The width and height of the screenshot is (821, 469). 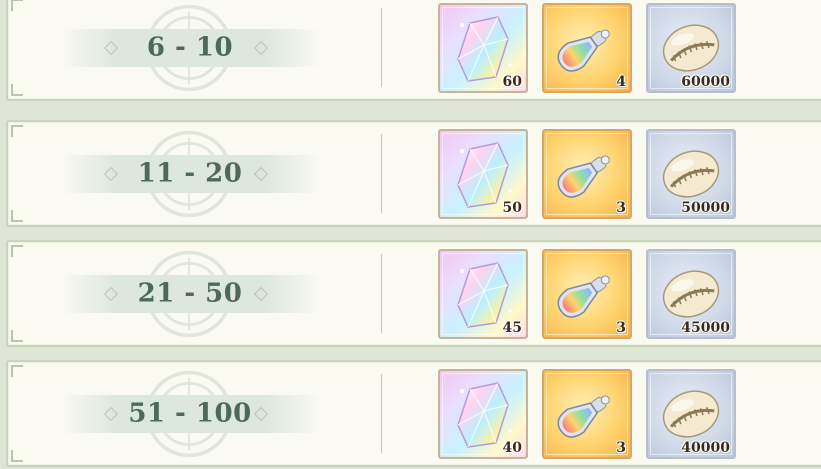 I want to click on rank-range-label: 21 - 50, so click(x=190, y=292).